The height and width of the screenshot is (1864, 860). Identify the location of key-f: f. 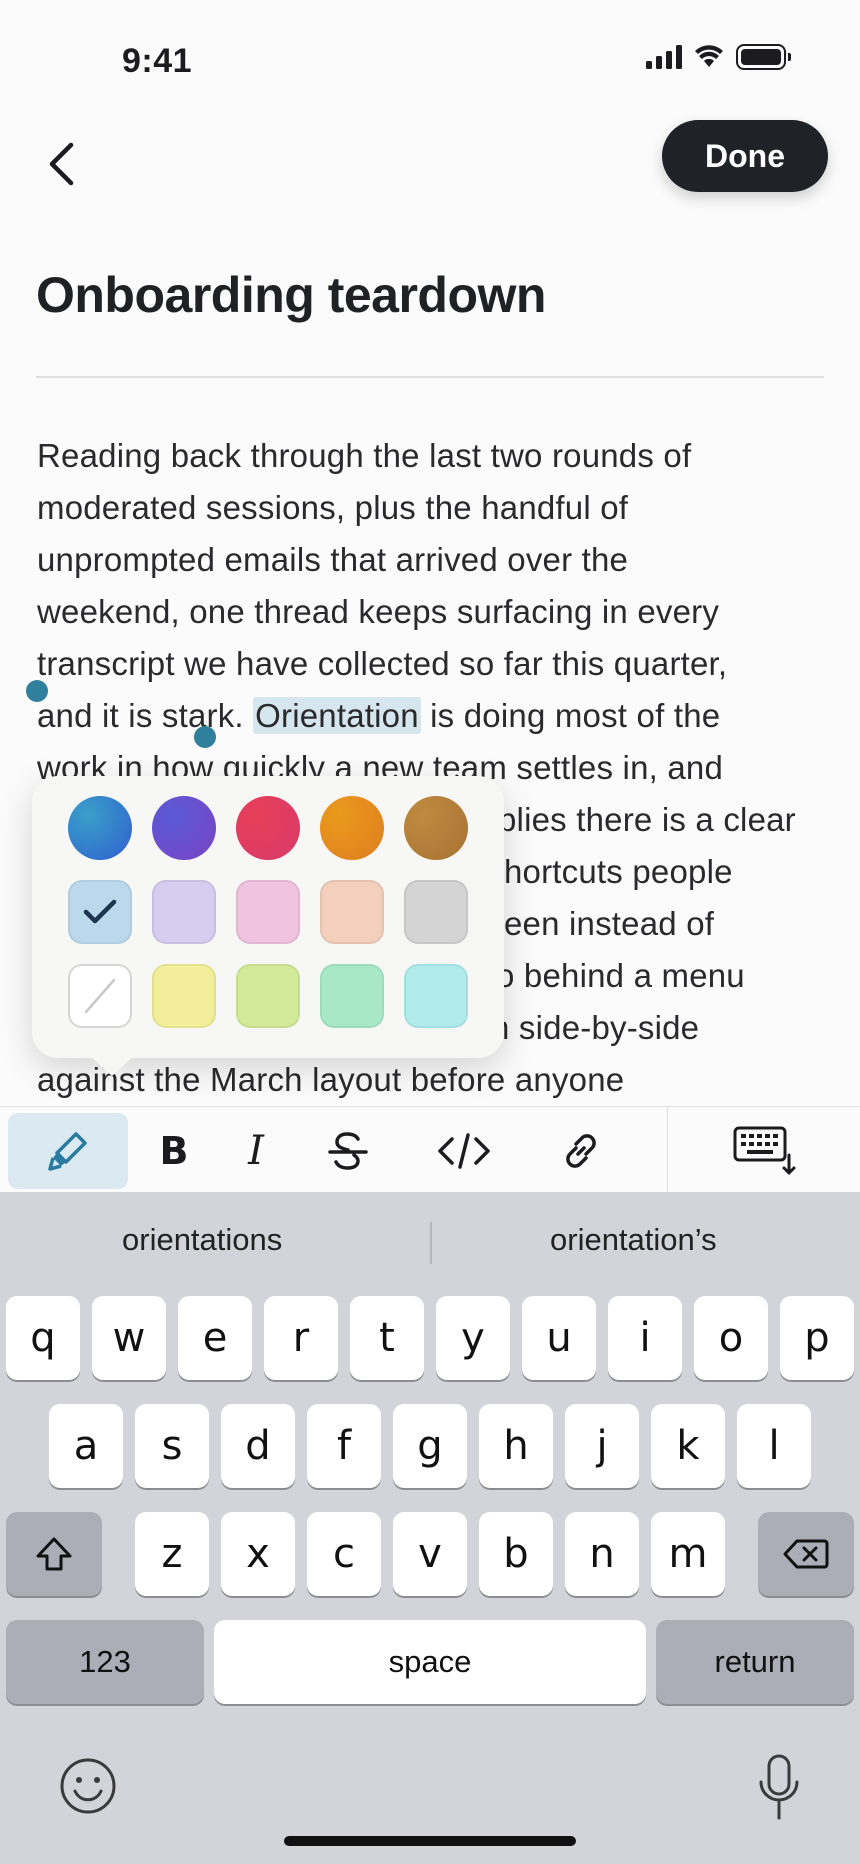
(344, 1446).